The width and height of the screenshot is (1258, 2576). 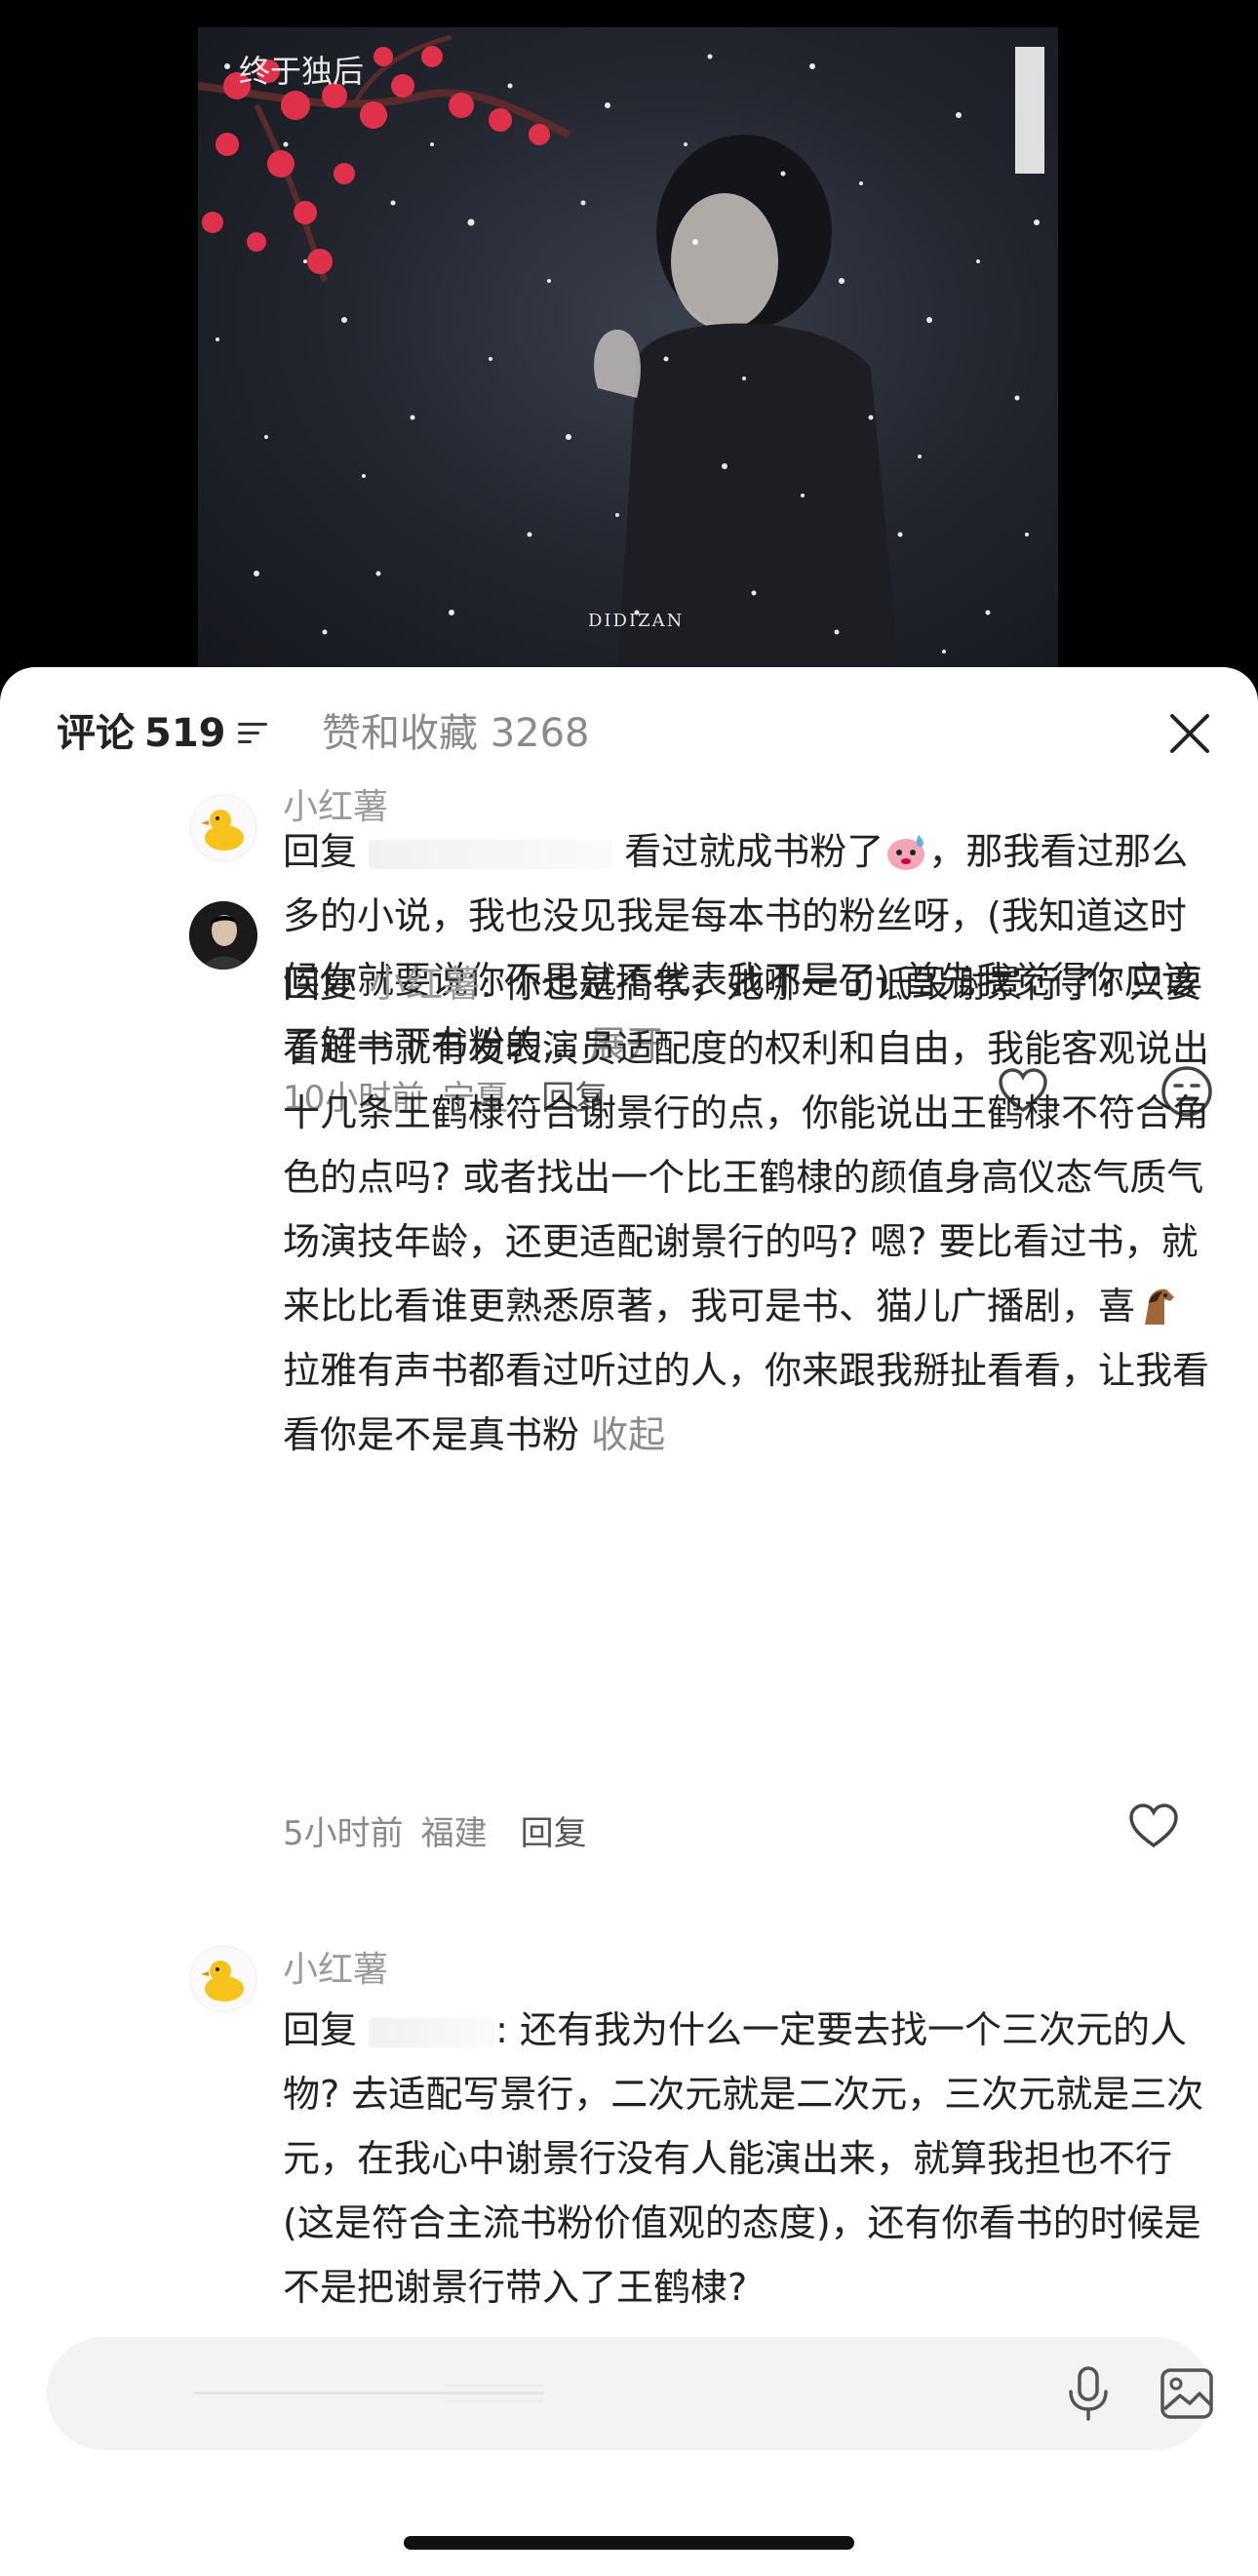 I want to click on comment-text-part2: 拉雅有声书都看过听过的人，你来跟我掰扯看看，让我看看你是不是真书粉, so click(x=746, y=1402).